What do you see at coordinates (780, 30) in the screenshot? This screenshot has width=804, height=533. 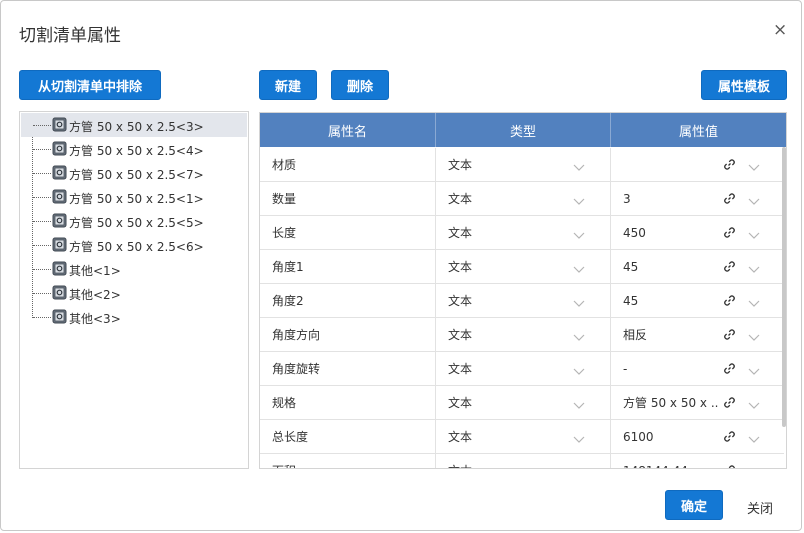 I see `close-icon: ×` at bounding box center [780, 30].